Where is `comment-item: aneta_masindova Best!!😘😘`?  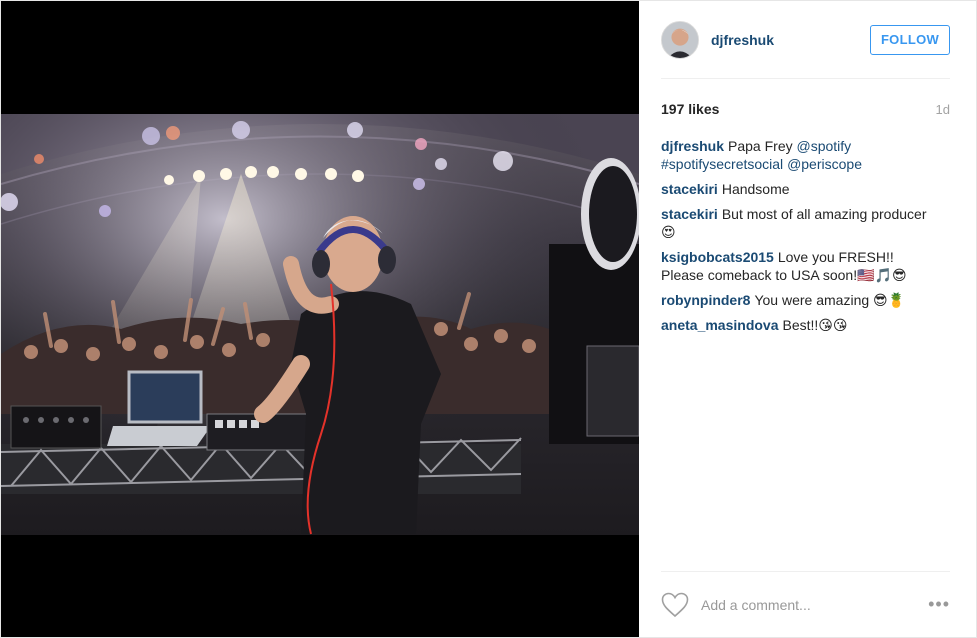
comment-item: aneta_masindova Best!!😘😘 is located at coordinates (798, 325).